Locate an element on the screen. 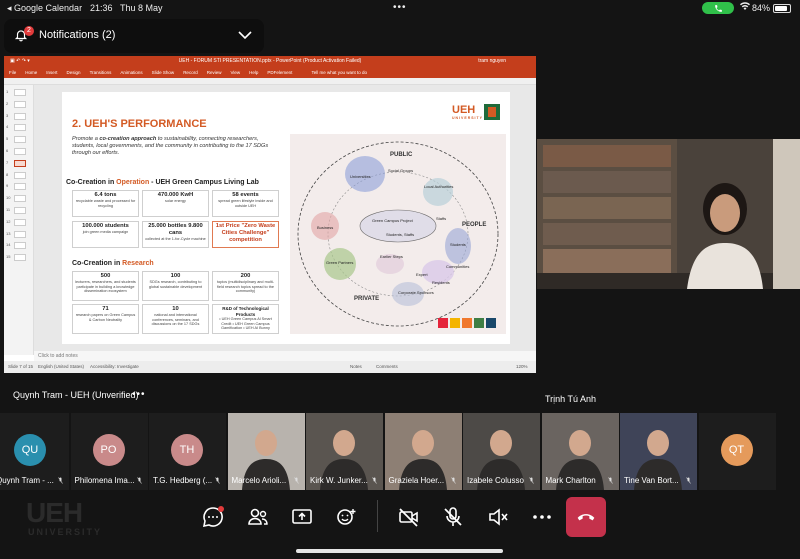 The width and height of the screenshot is (800, 559). local-user-name: Quynh Tram - UEH (Unverified) is located at coordinates (76, 395).